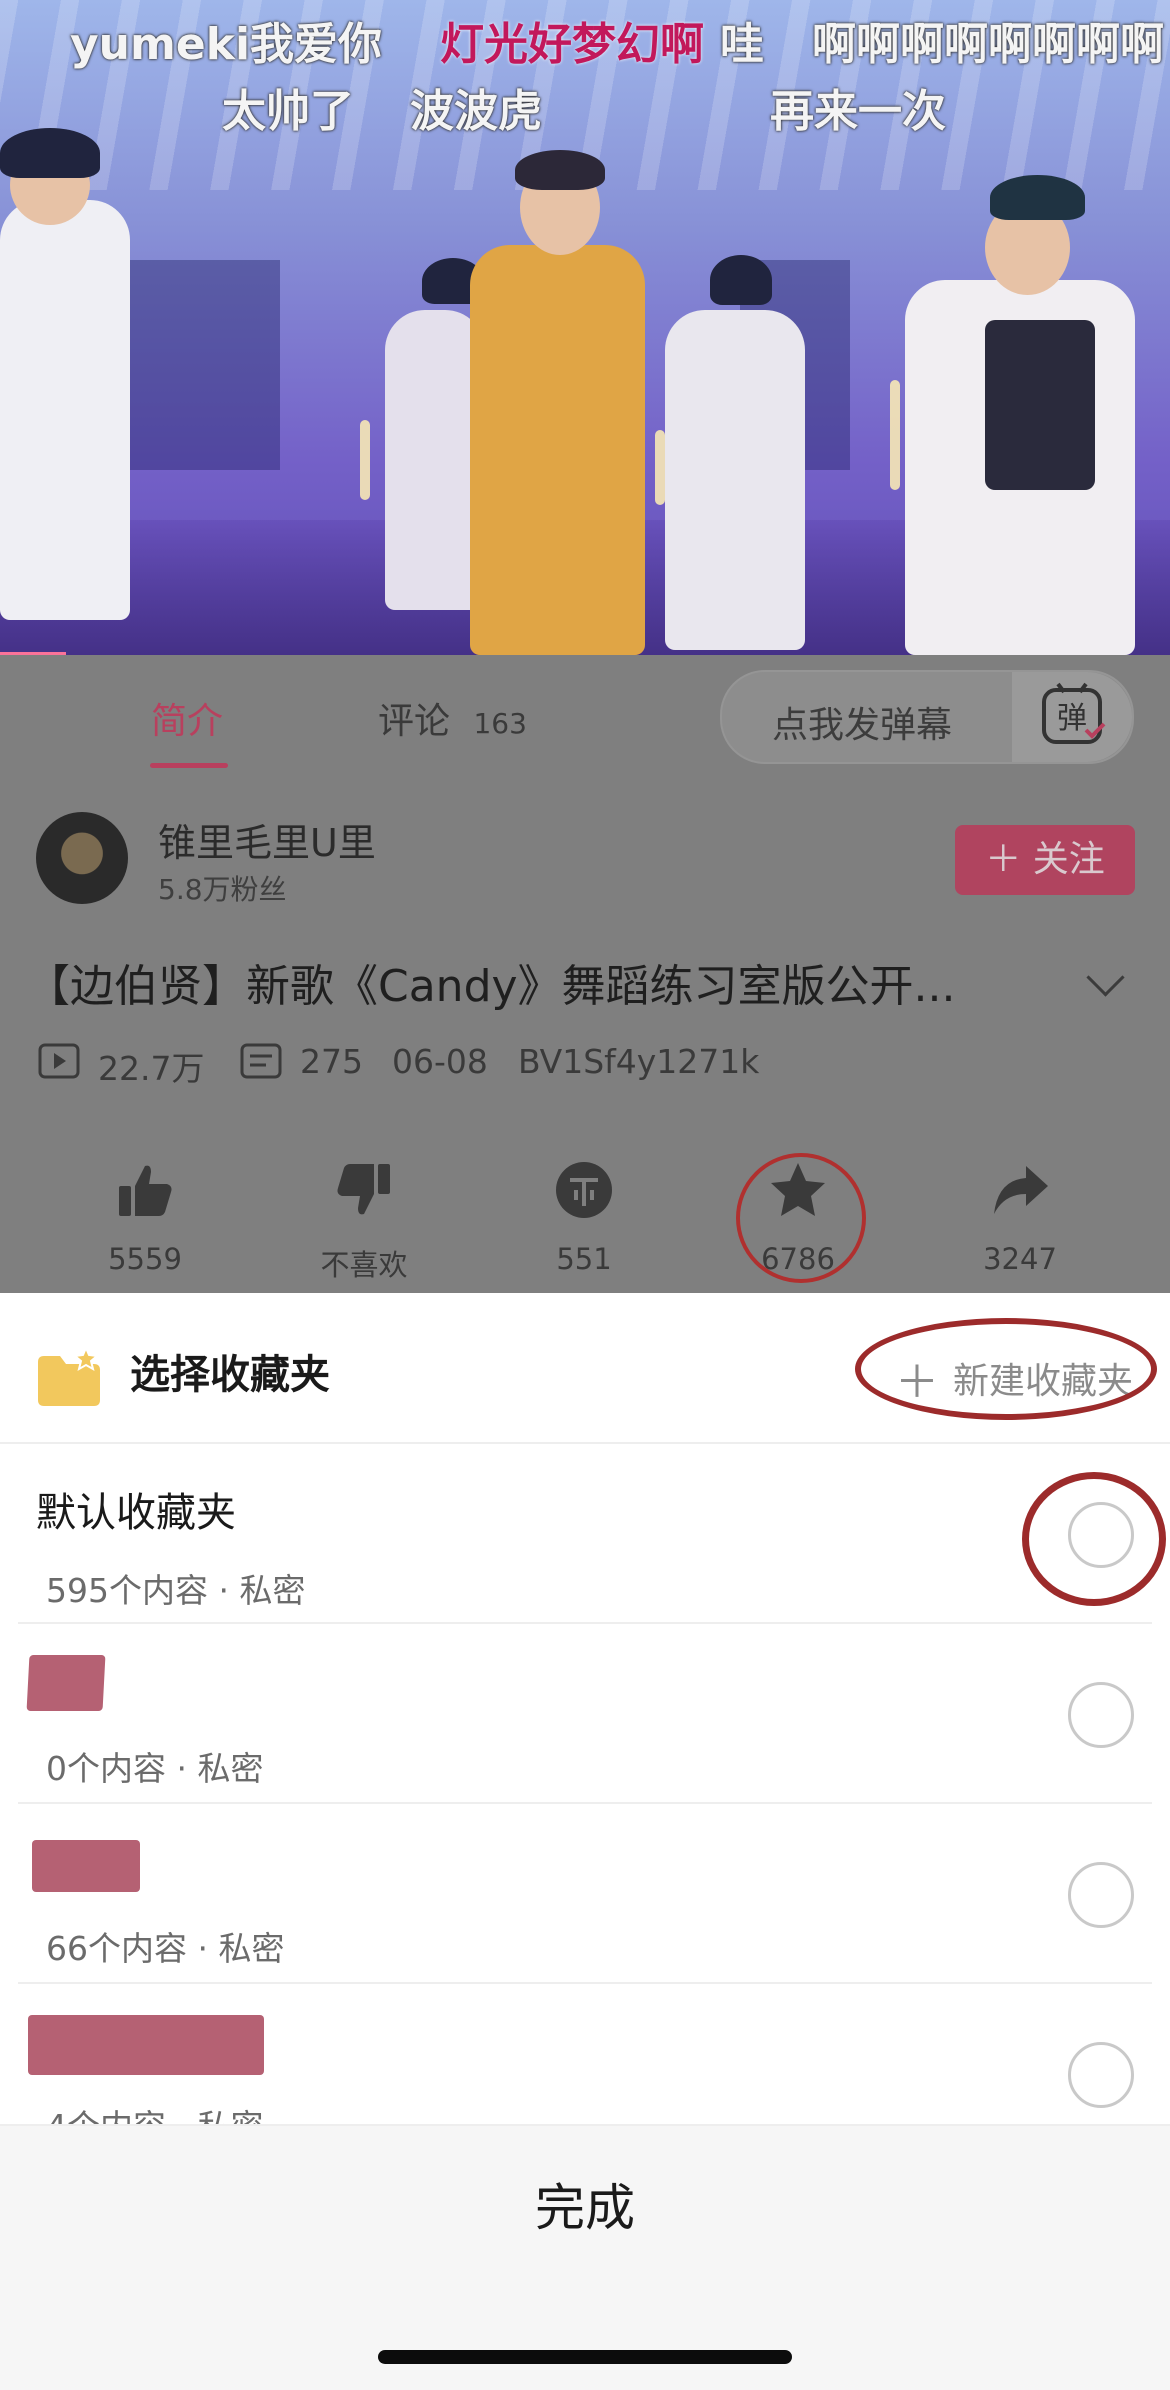 The height and width of the screenshot is (2390, 1170). Describe the element at coordinates (226, 44) in the screenshot. I see `danmaku-comment: yumeki我爱你` at that location.